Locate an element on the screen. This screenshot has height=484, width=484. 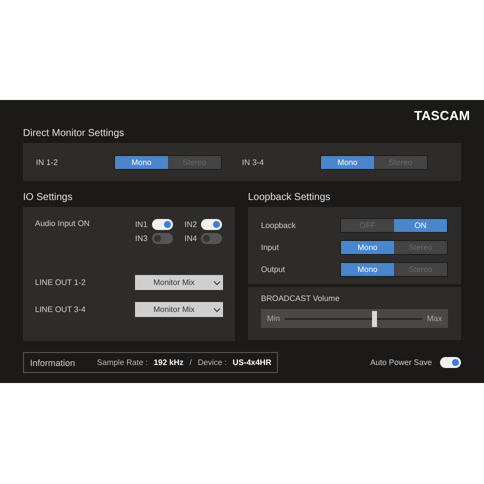
setting-label: Input is located at coordinates (270, 247).